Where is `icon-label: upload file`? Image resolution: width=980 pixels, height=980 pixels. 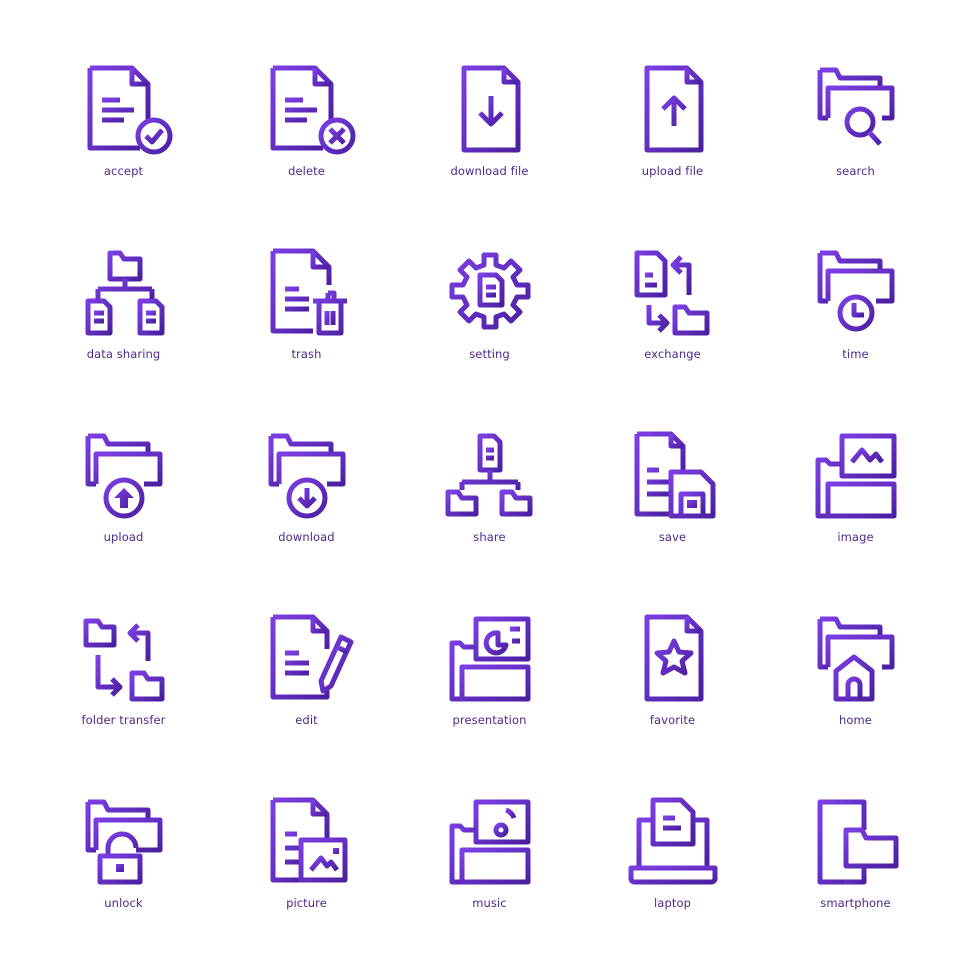
icon-label: upload file is located at coordinates (672, 171).